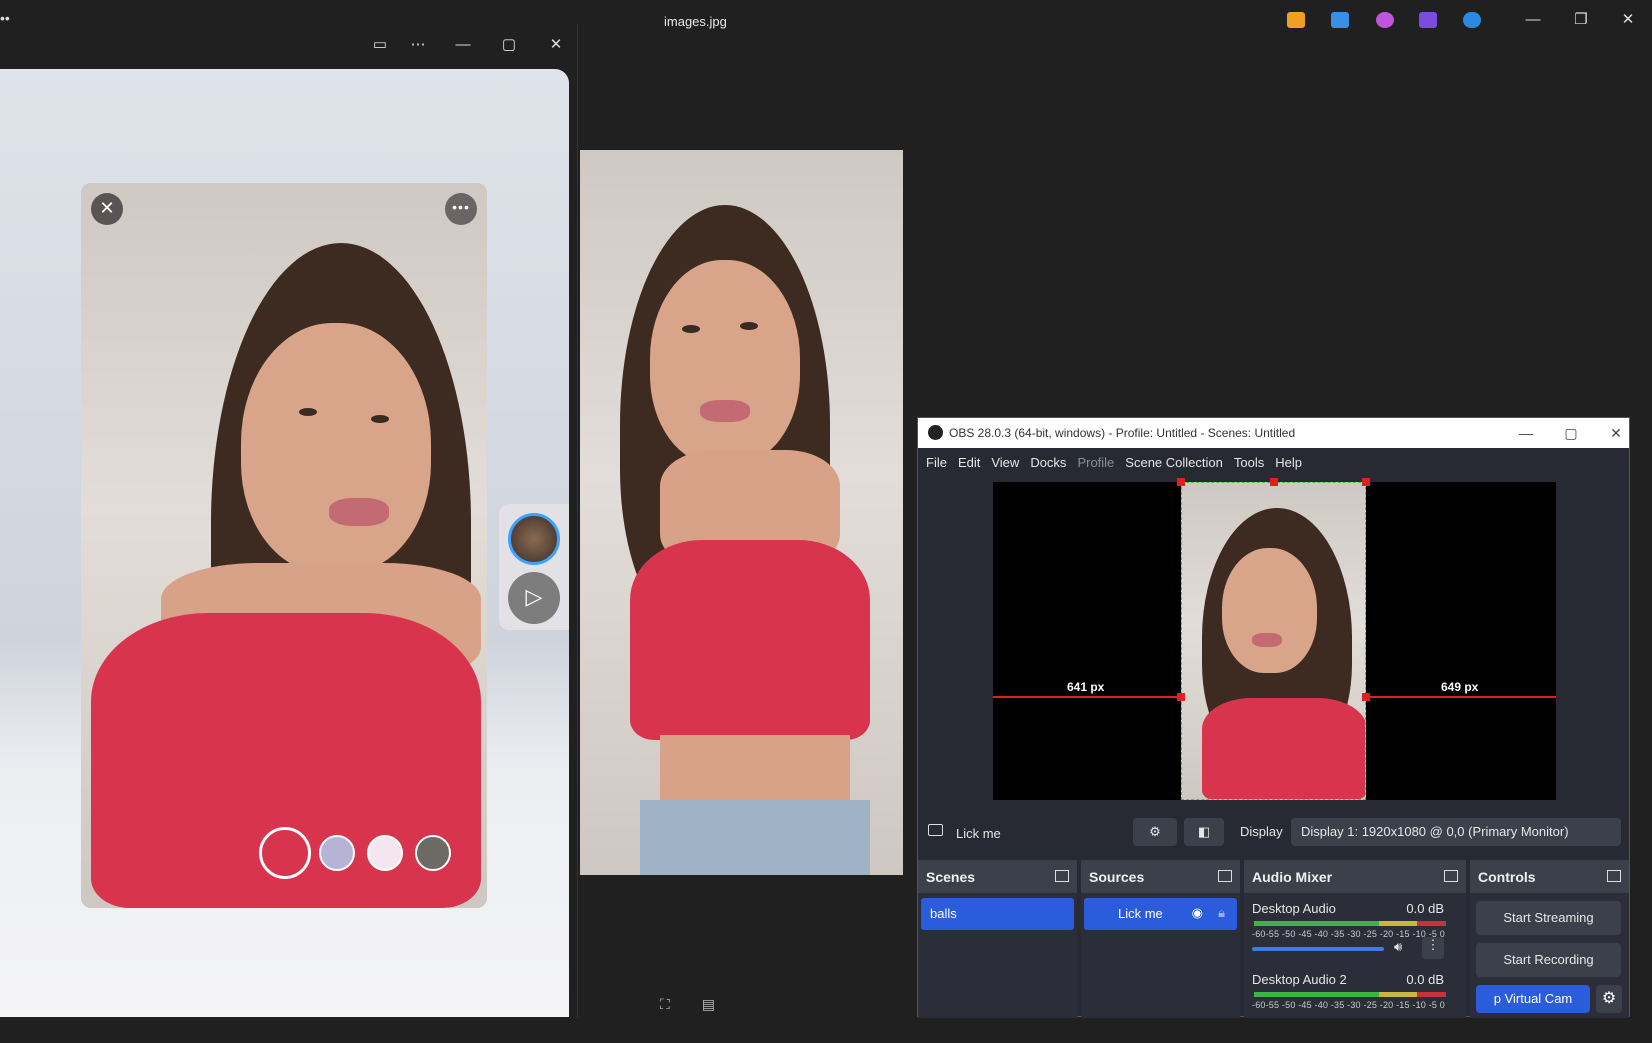  Describe the element at coordinates (1628, 20) in the screenshot. I see `viewer-close-button: ✕` at that location.